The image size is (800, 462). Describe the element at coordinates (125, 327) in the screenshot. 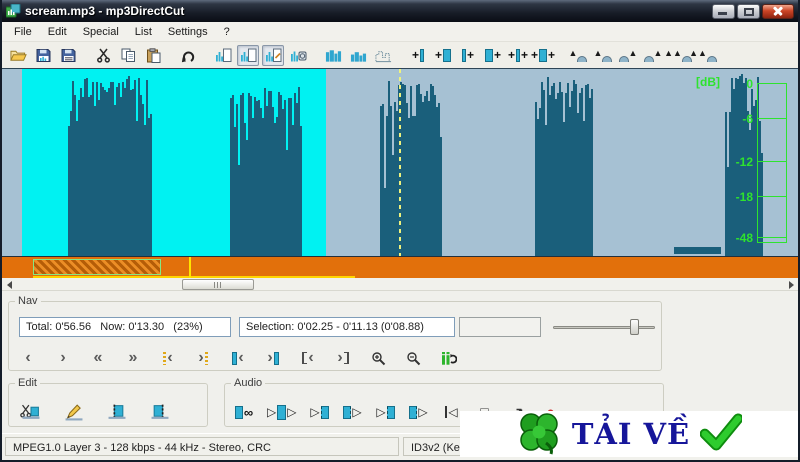

I see `time-info-field: Total: 0'56.56 Now: 0'13.30 (23%)` at that location.